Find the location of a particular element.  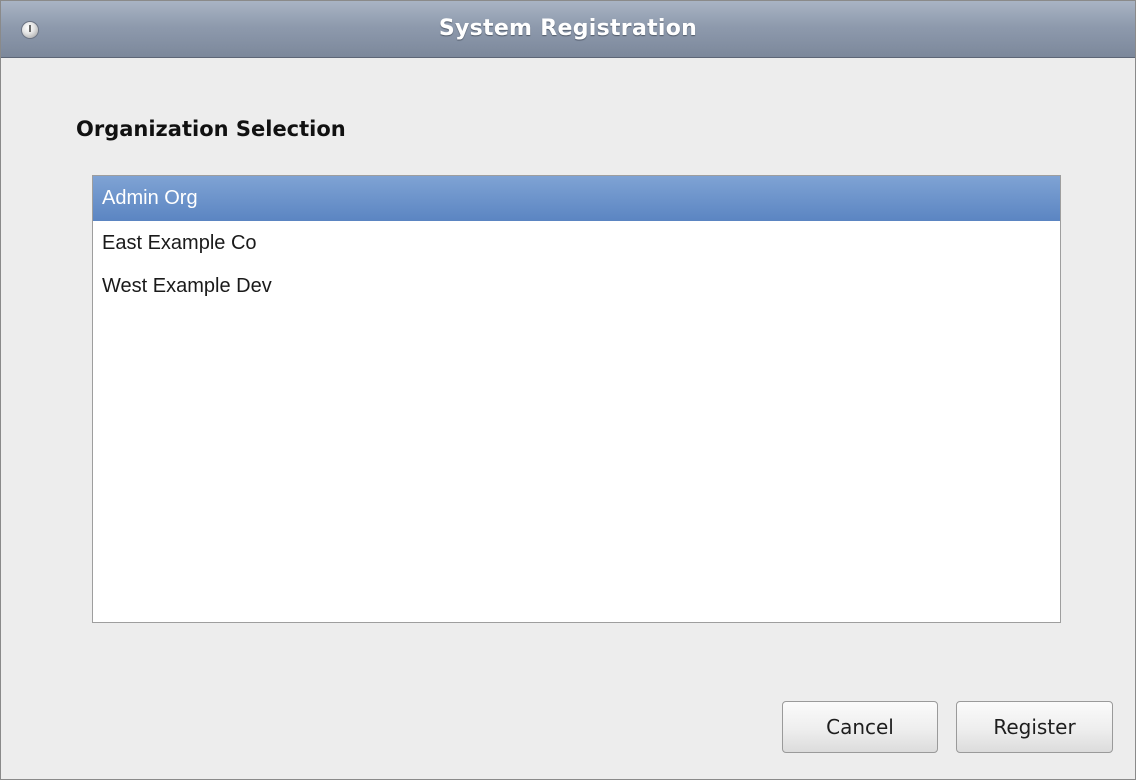

list-item: Admin Org is located at coordinates (576, 198).